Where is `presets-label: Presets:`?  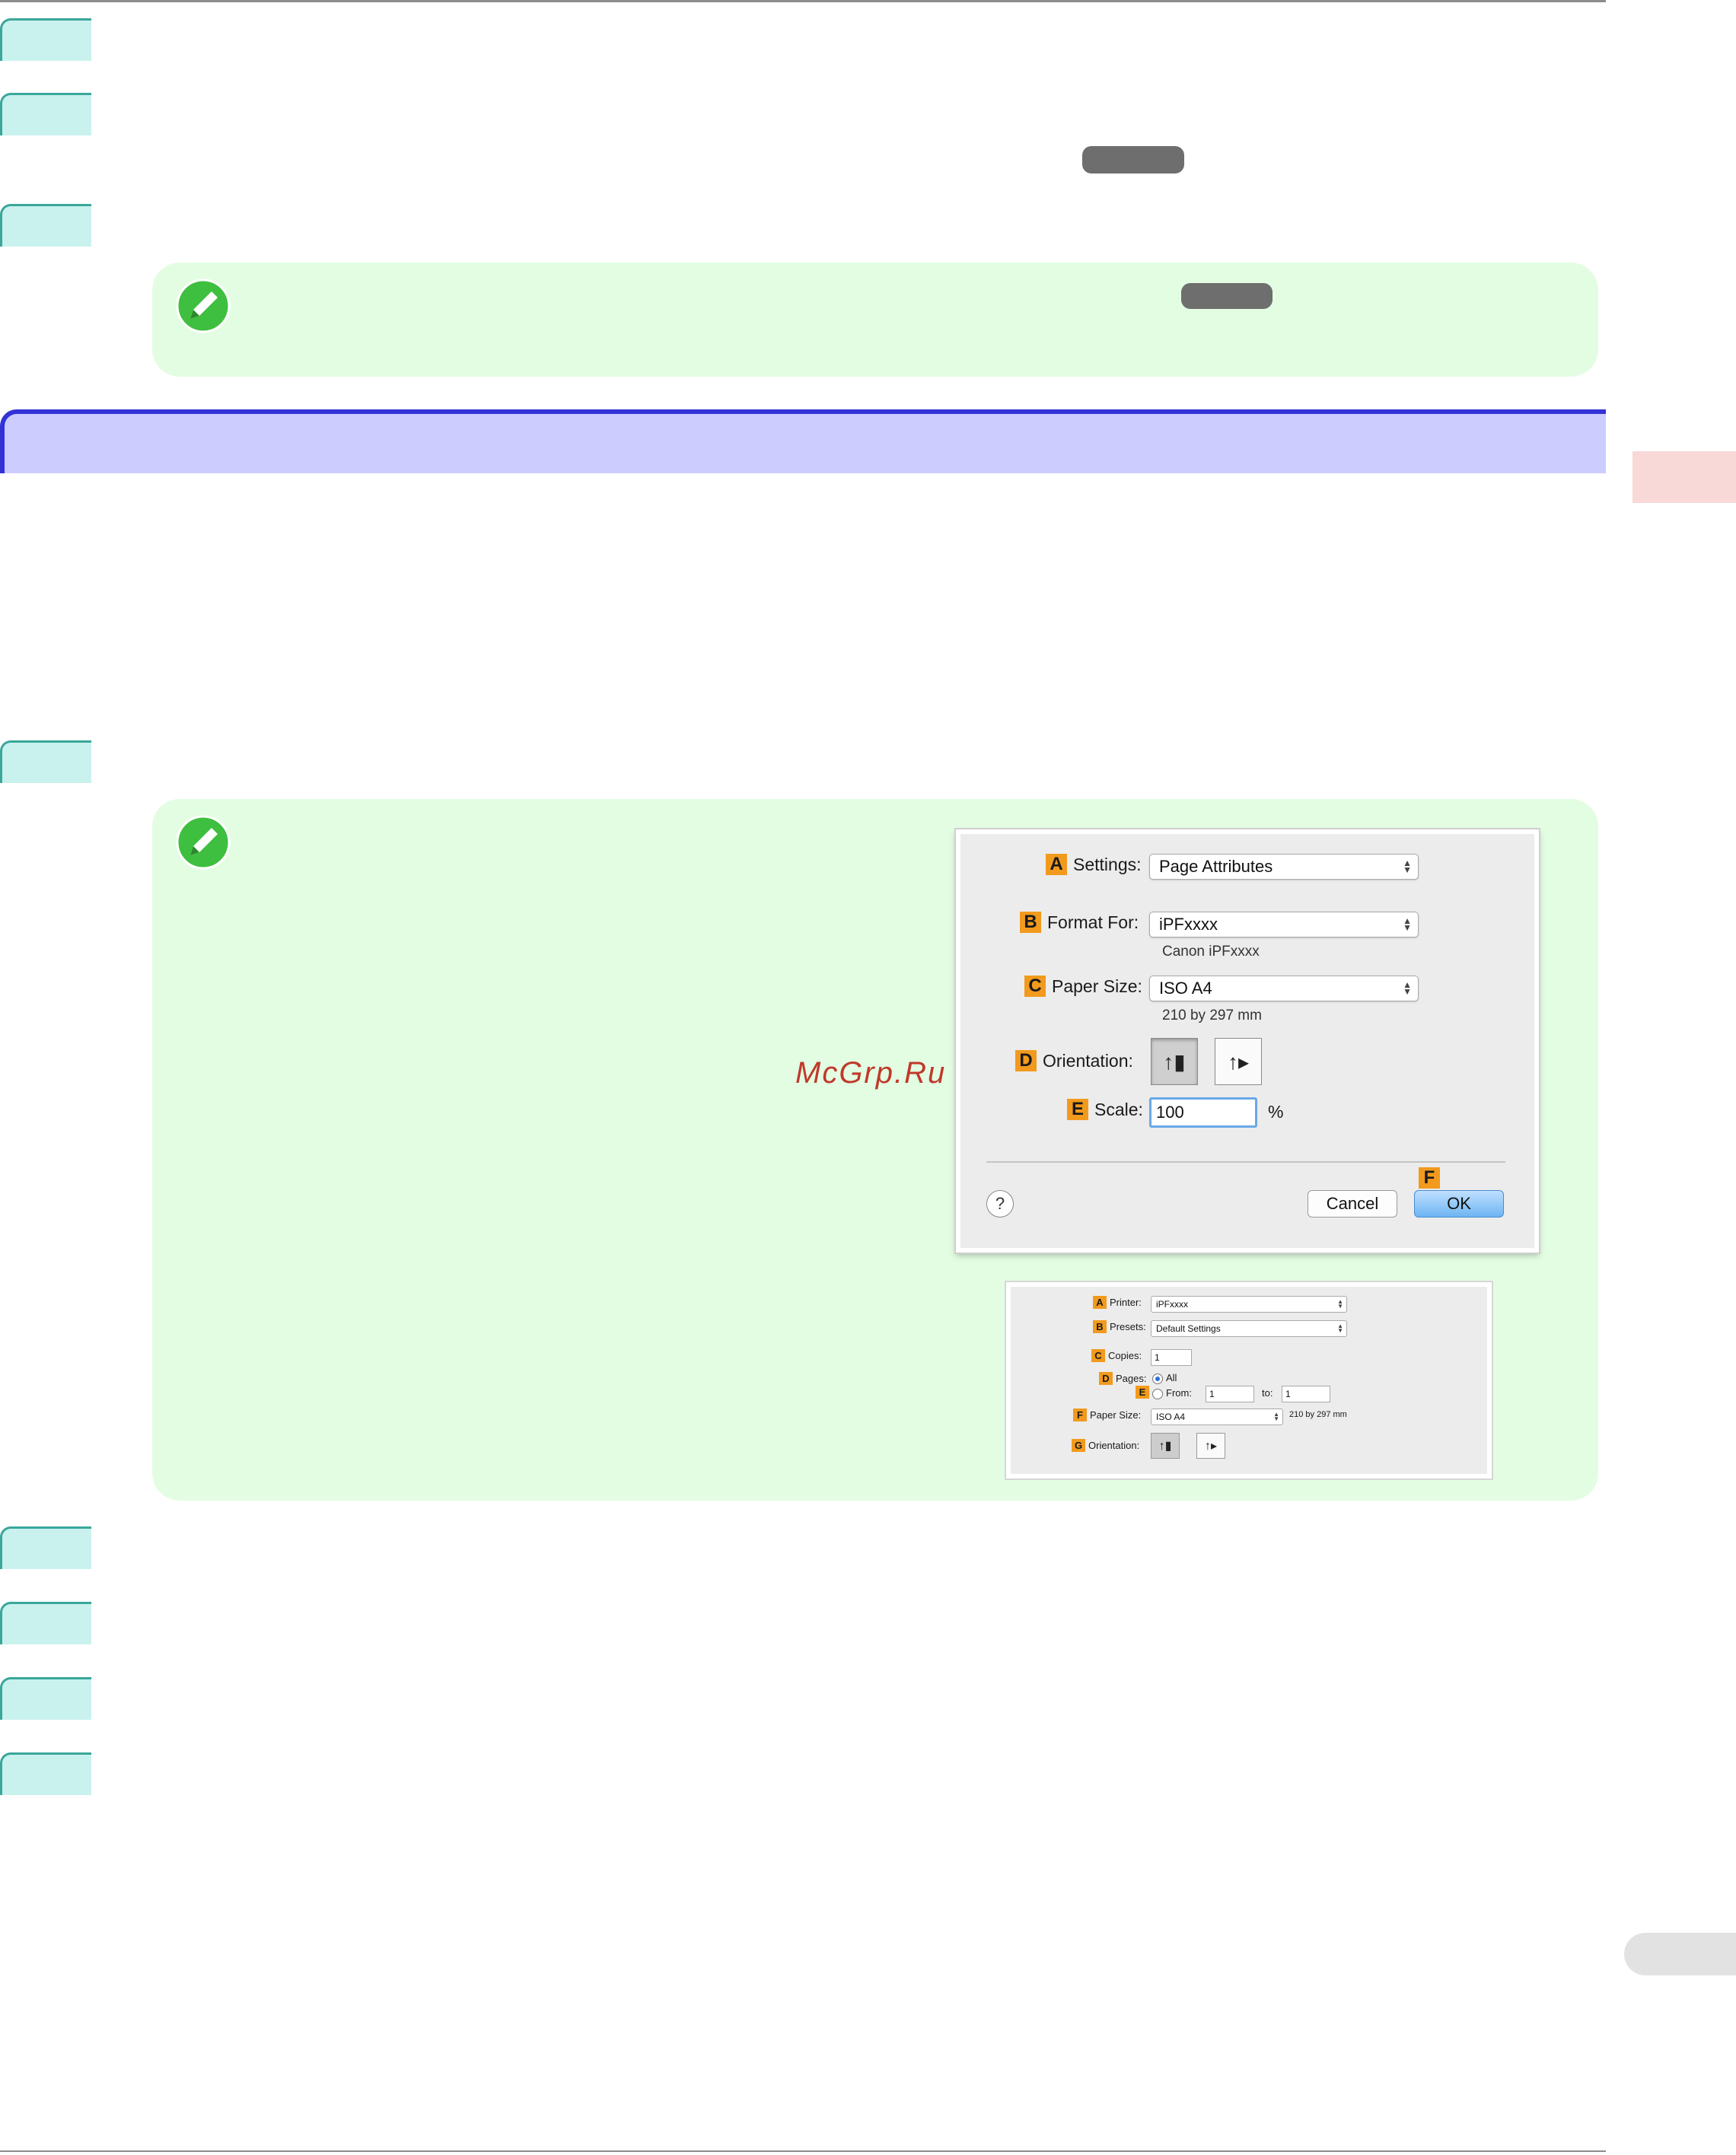
presets-label: Presets: is located at coordinates (1128, 1326).